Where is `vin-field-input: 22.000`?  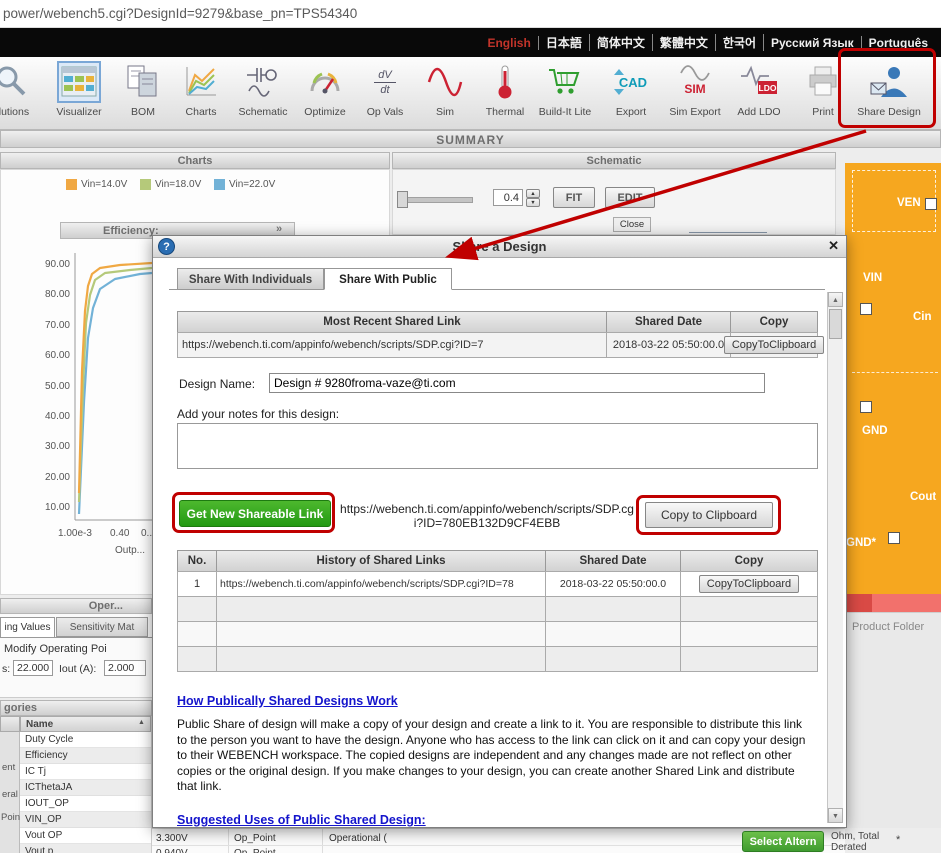 vin-field-input: 22.000 is located at coordinates (33, 668).